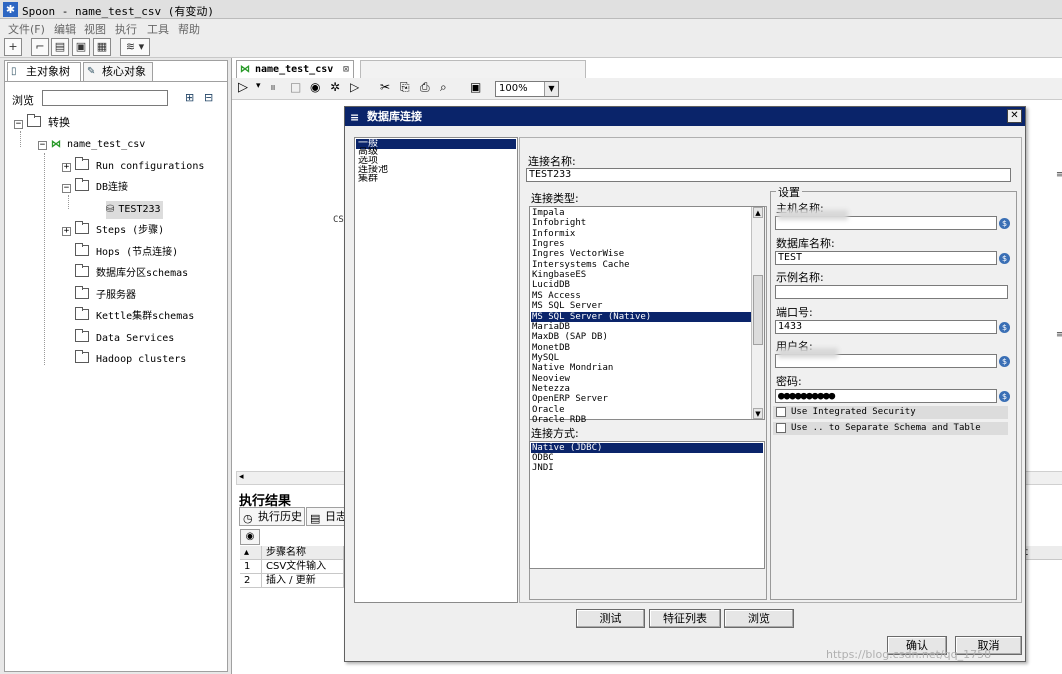 The width and height of the screenshot is (1062, 674). Describe the element at coordinates (258, 86) in the screenshot. I see `run-options-icon: ▾` at that location.